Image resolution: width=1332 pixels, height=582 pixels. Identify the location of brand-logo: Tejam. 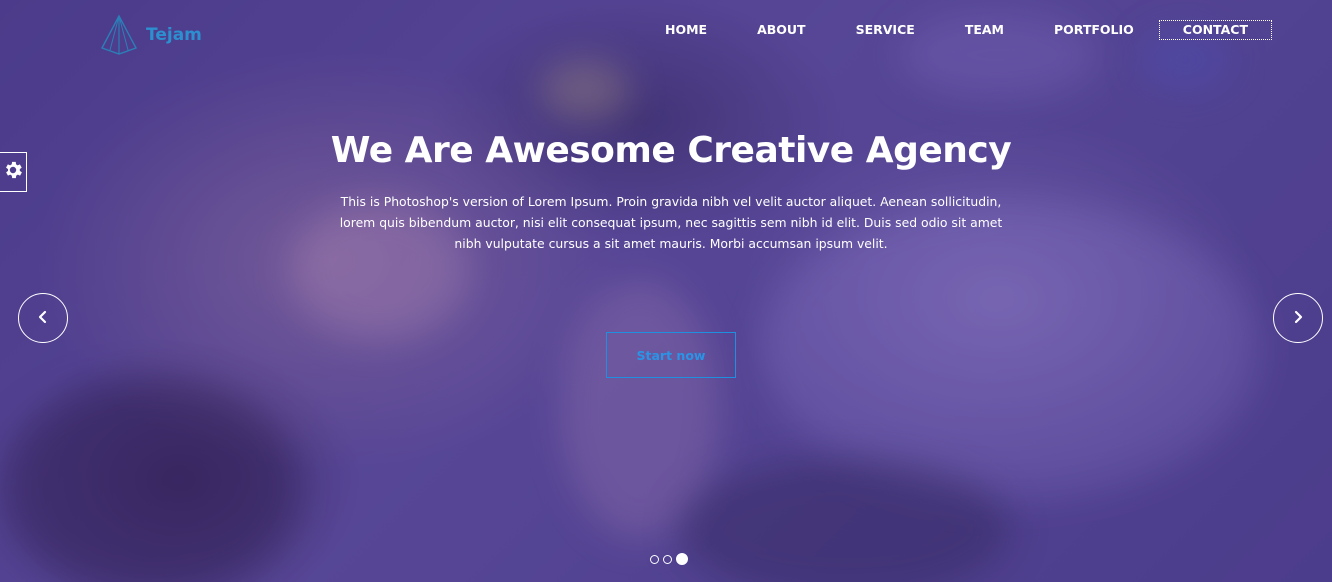
(151, 35).